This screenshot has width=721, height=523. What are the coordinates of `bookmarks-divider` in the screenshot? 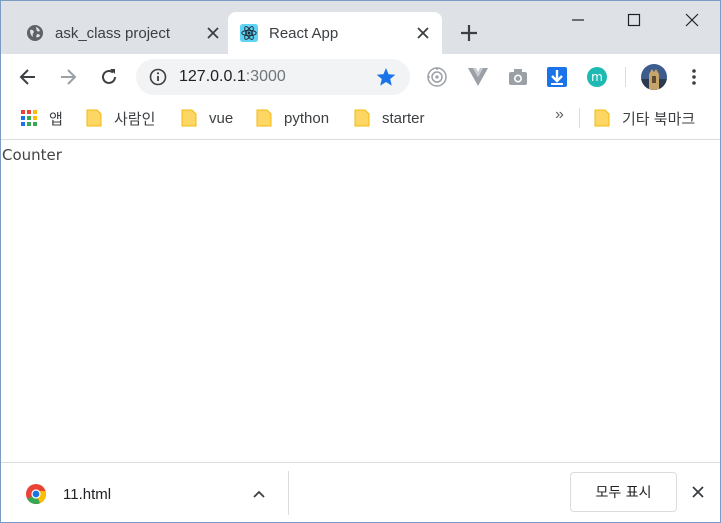 It's located at (579, 118).